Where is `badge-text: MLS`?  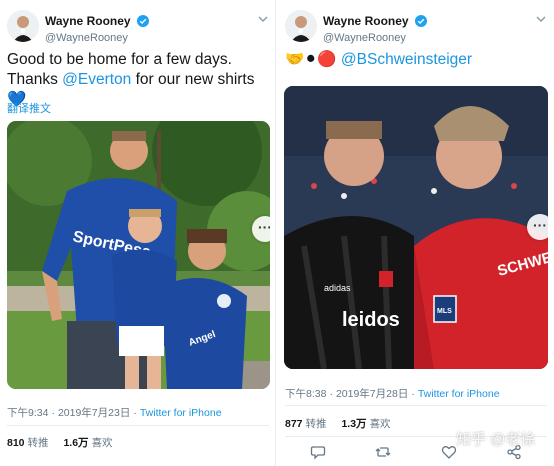 badge-text: MLS is located at coordinates (444, 311).